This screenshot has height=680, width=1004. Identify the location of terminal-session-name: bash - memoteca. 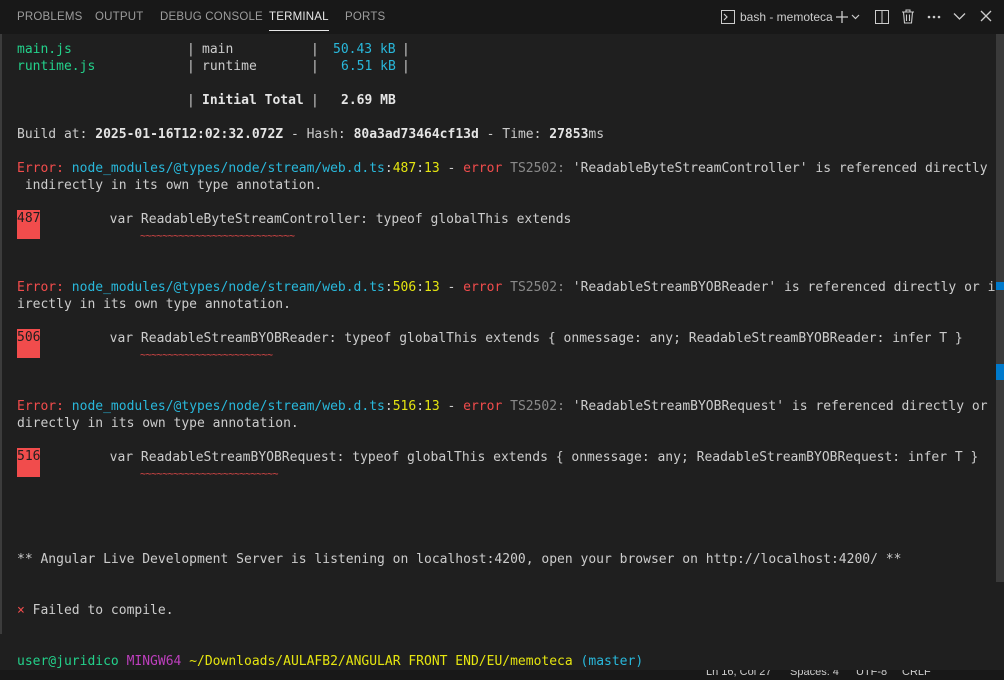
(786, 17).